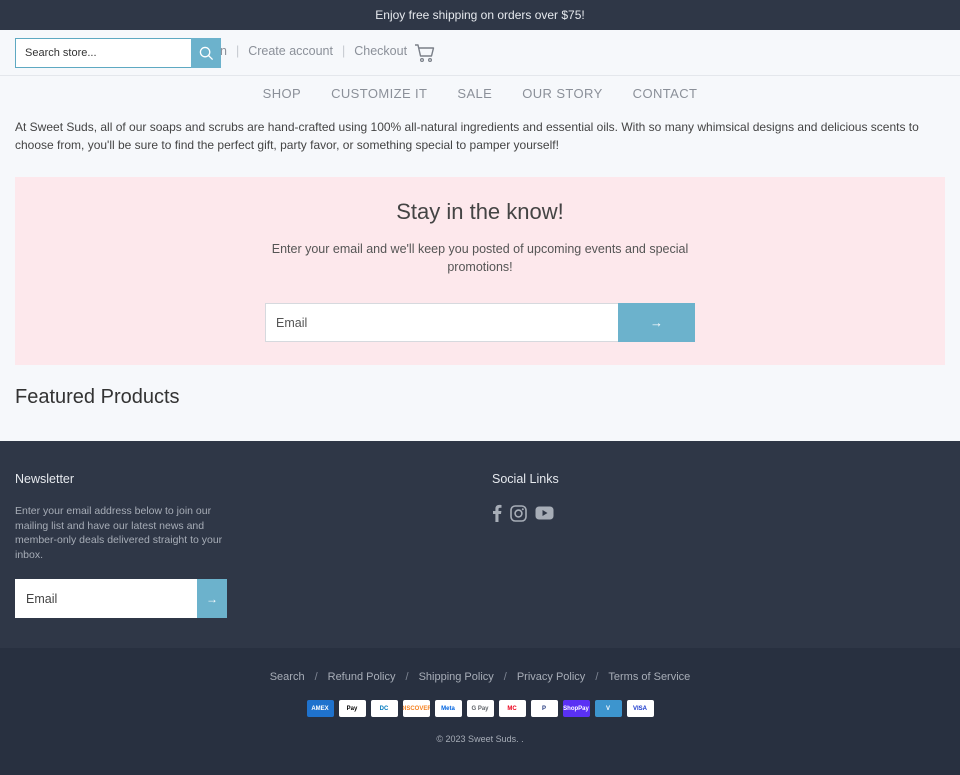 The width and height of the screenshot is (960, 775). Describe the element at coordinates (551, 677) in the screenshot. I see `footer-link-privacy-policy: Privacy Policy` at that location.